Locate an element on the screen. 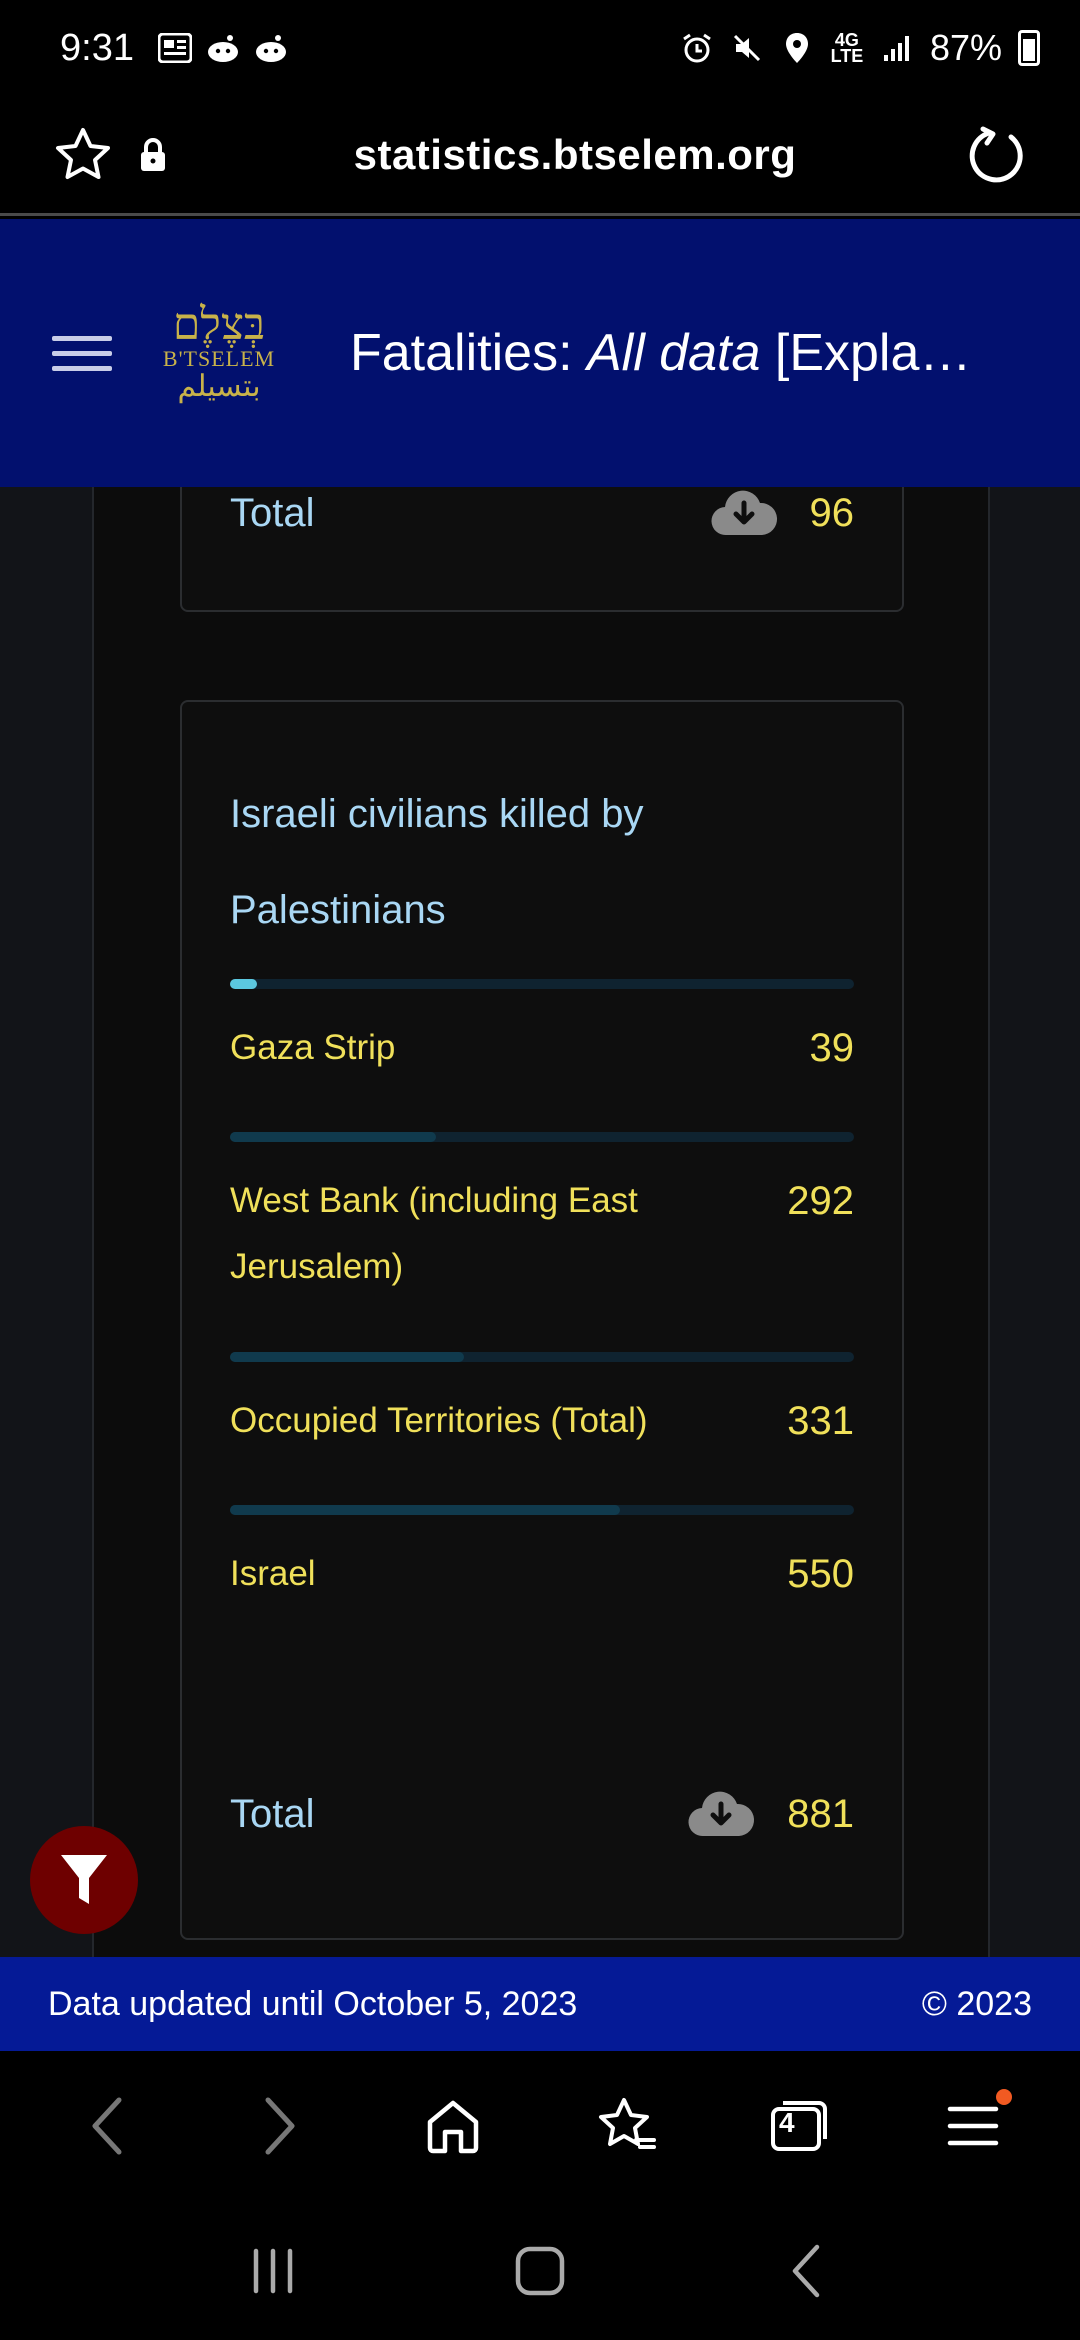 This screenshot has height=2340, width=1080. total-row: Total 96 is located at coordinates (542, 513).